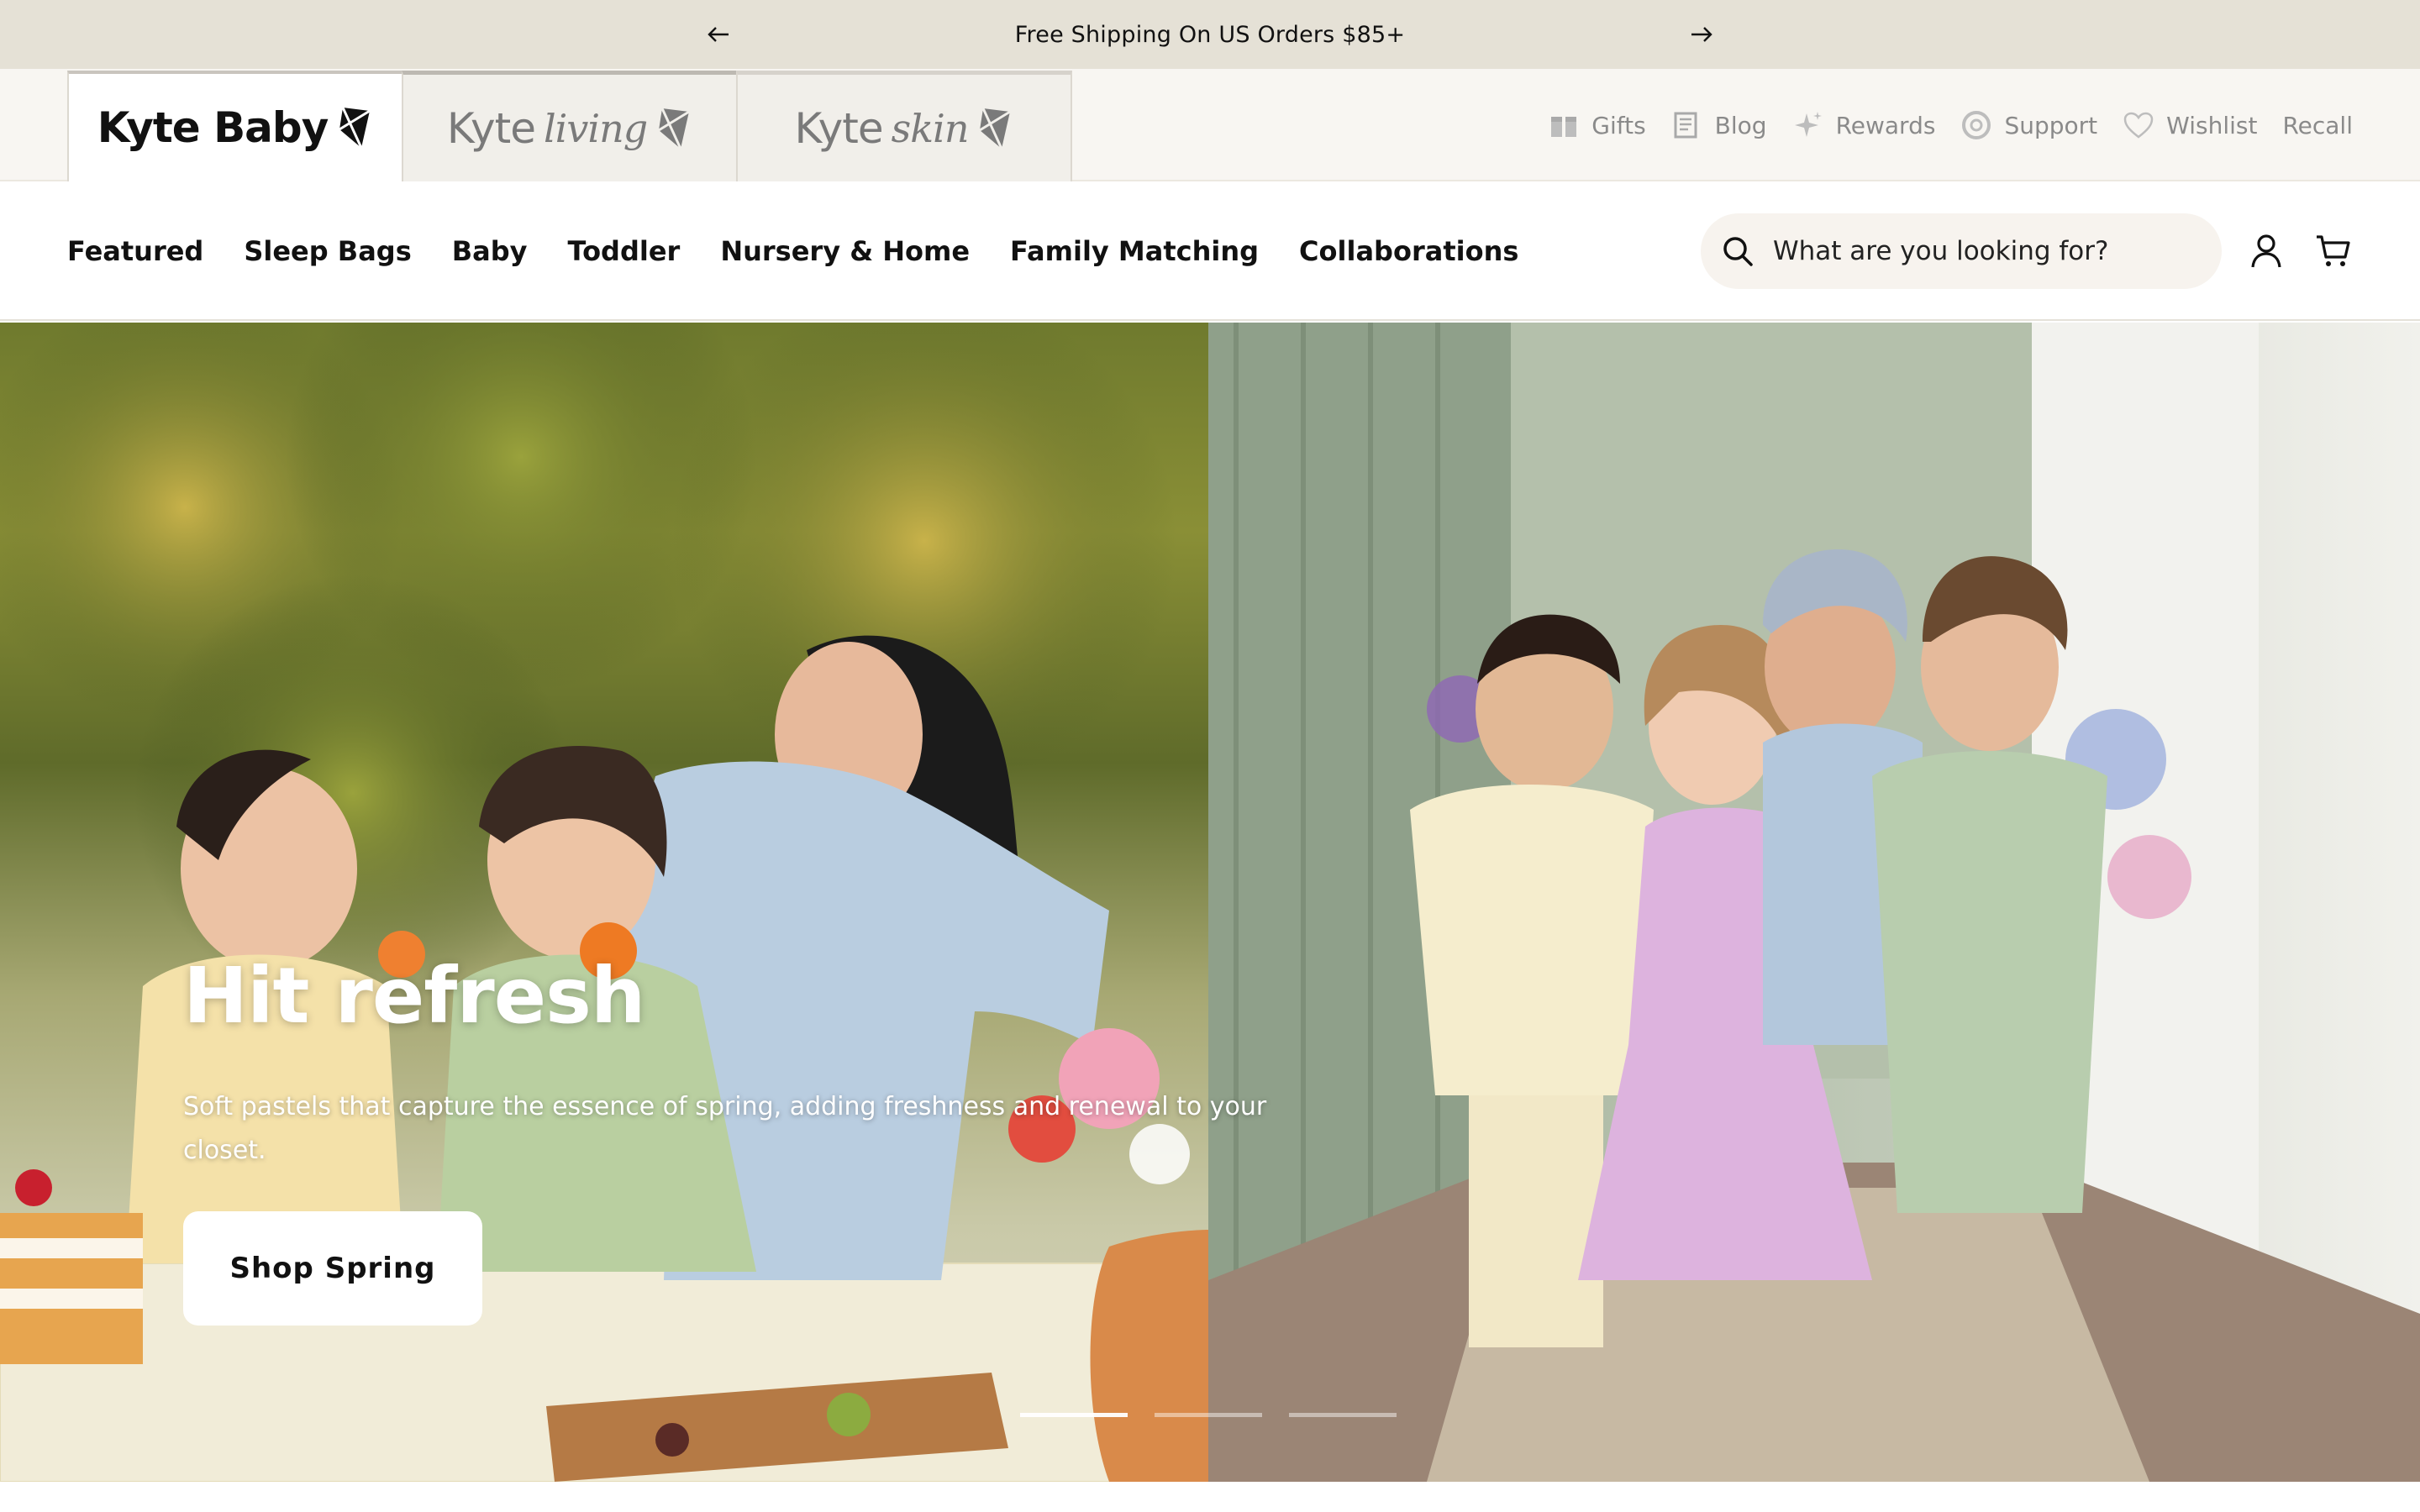  I want to click on utility-label: Blog, so click(1741, 125).